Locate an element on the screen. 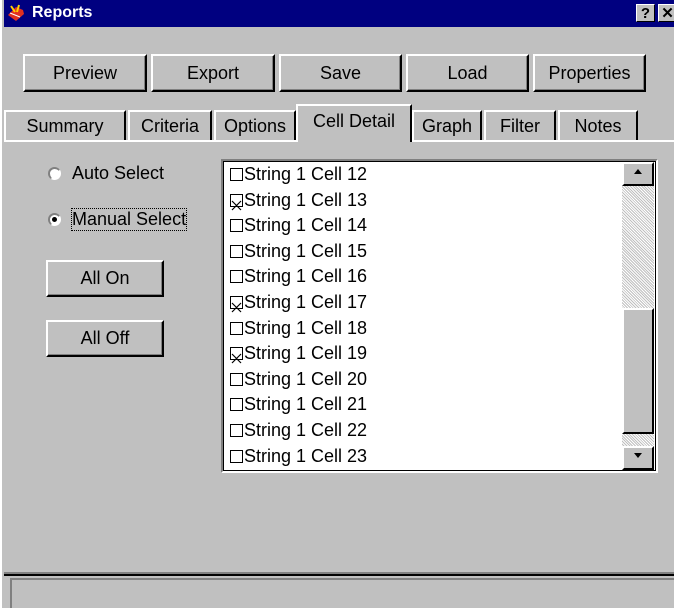  vertical-scrollbar is located at coordinates (638, 316).